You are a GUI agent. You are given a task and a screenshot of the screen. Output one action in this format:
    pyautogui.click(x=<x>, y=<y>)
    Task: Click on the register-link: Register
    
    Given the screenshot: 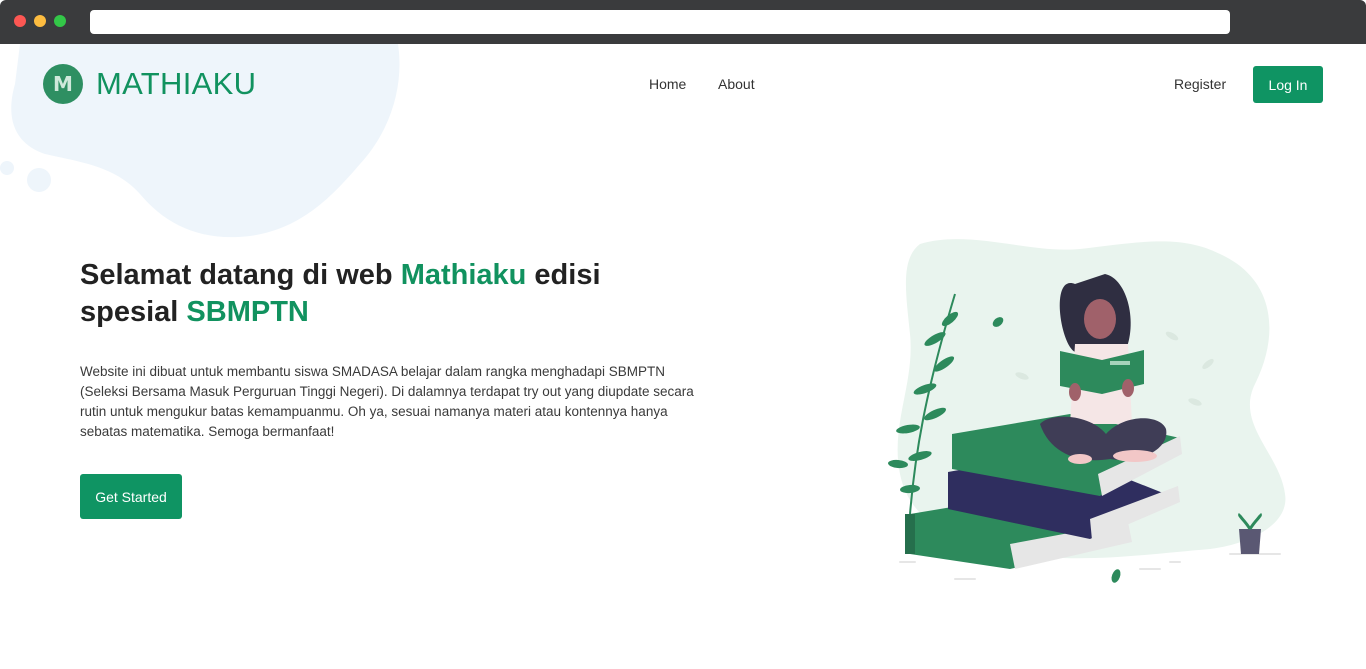 What is the action you would take?
    pyautogui.click(x=1200, y=84)
    